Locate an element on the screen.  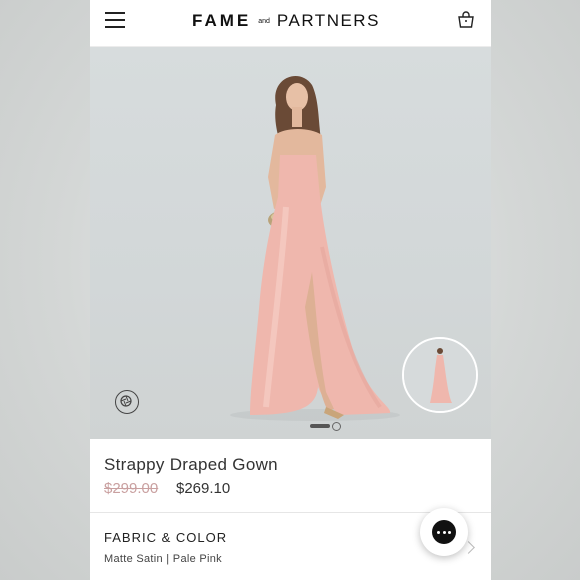
hamburger-menu-icon is located at coordinates (115, 20).